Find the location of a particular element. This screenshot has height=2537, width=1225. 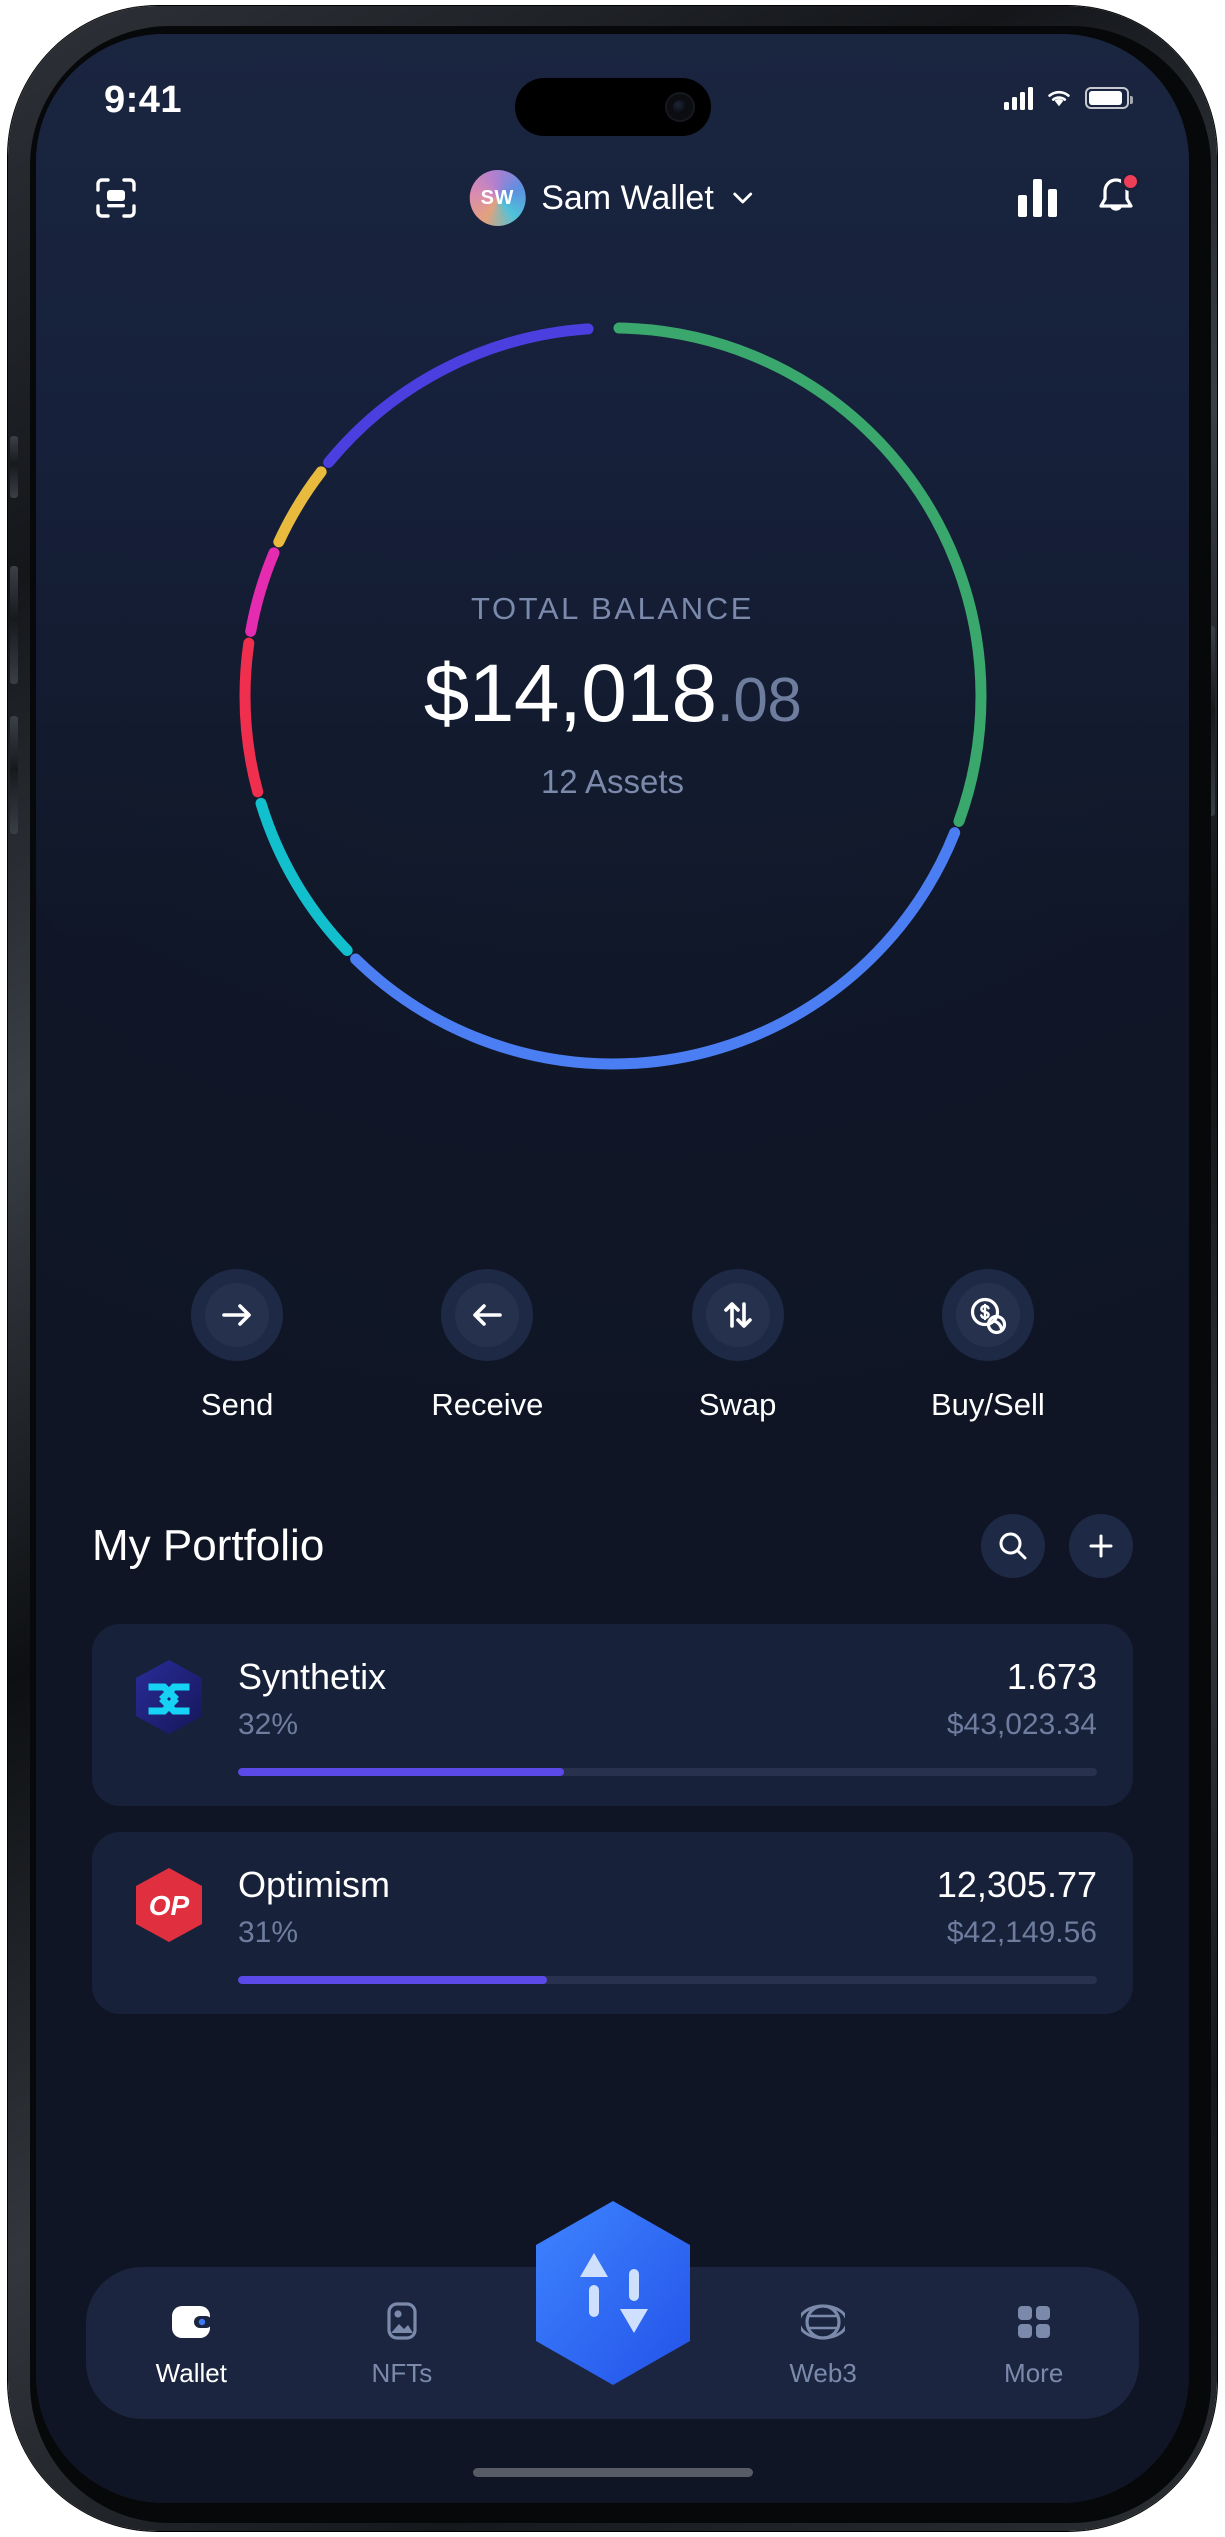

action-receive-label: Receive is located at coordinates (487, 1404).